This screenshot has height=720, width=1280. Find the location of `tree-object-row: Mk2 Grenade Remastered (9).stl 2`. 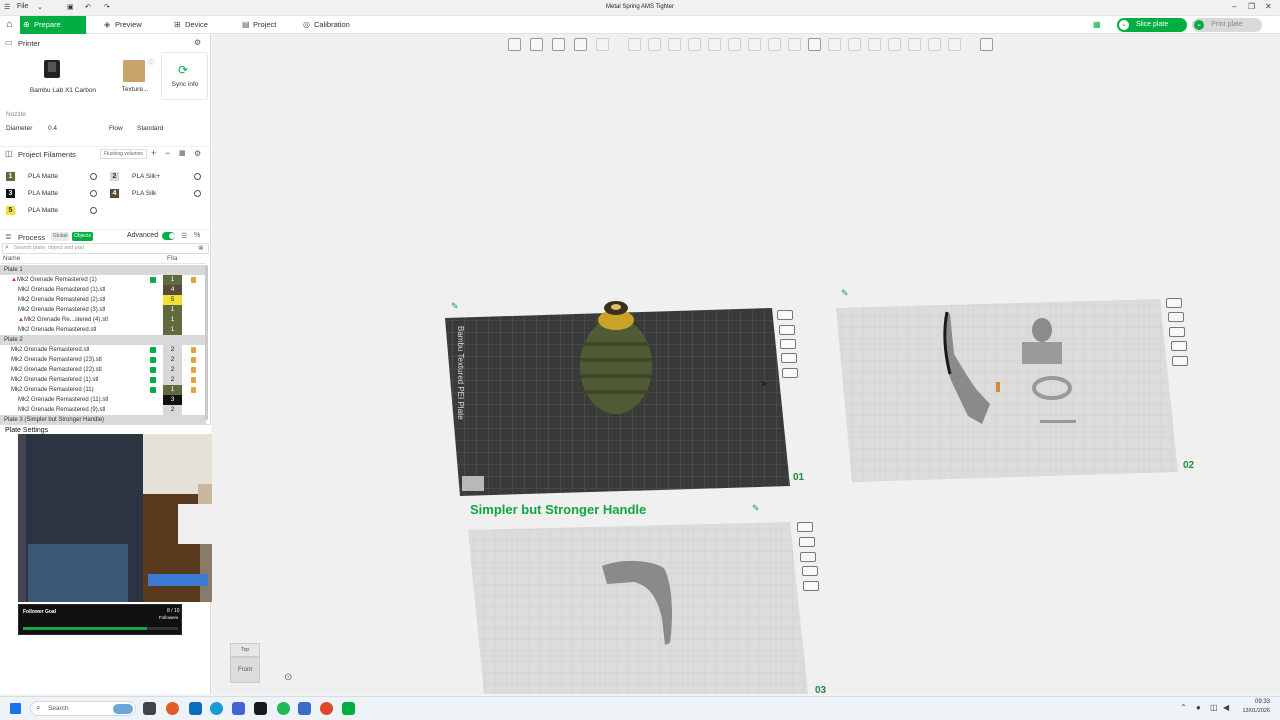

tree-object-row: Mk2 Grenade Remastered (9).stl 2 is located at coordinates (103, 410).